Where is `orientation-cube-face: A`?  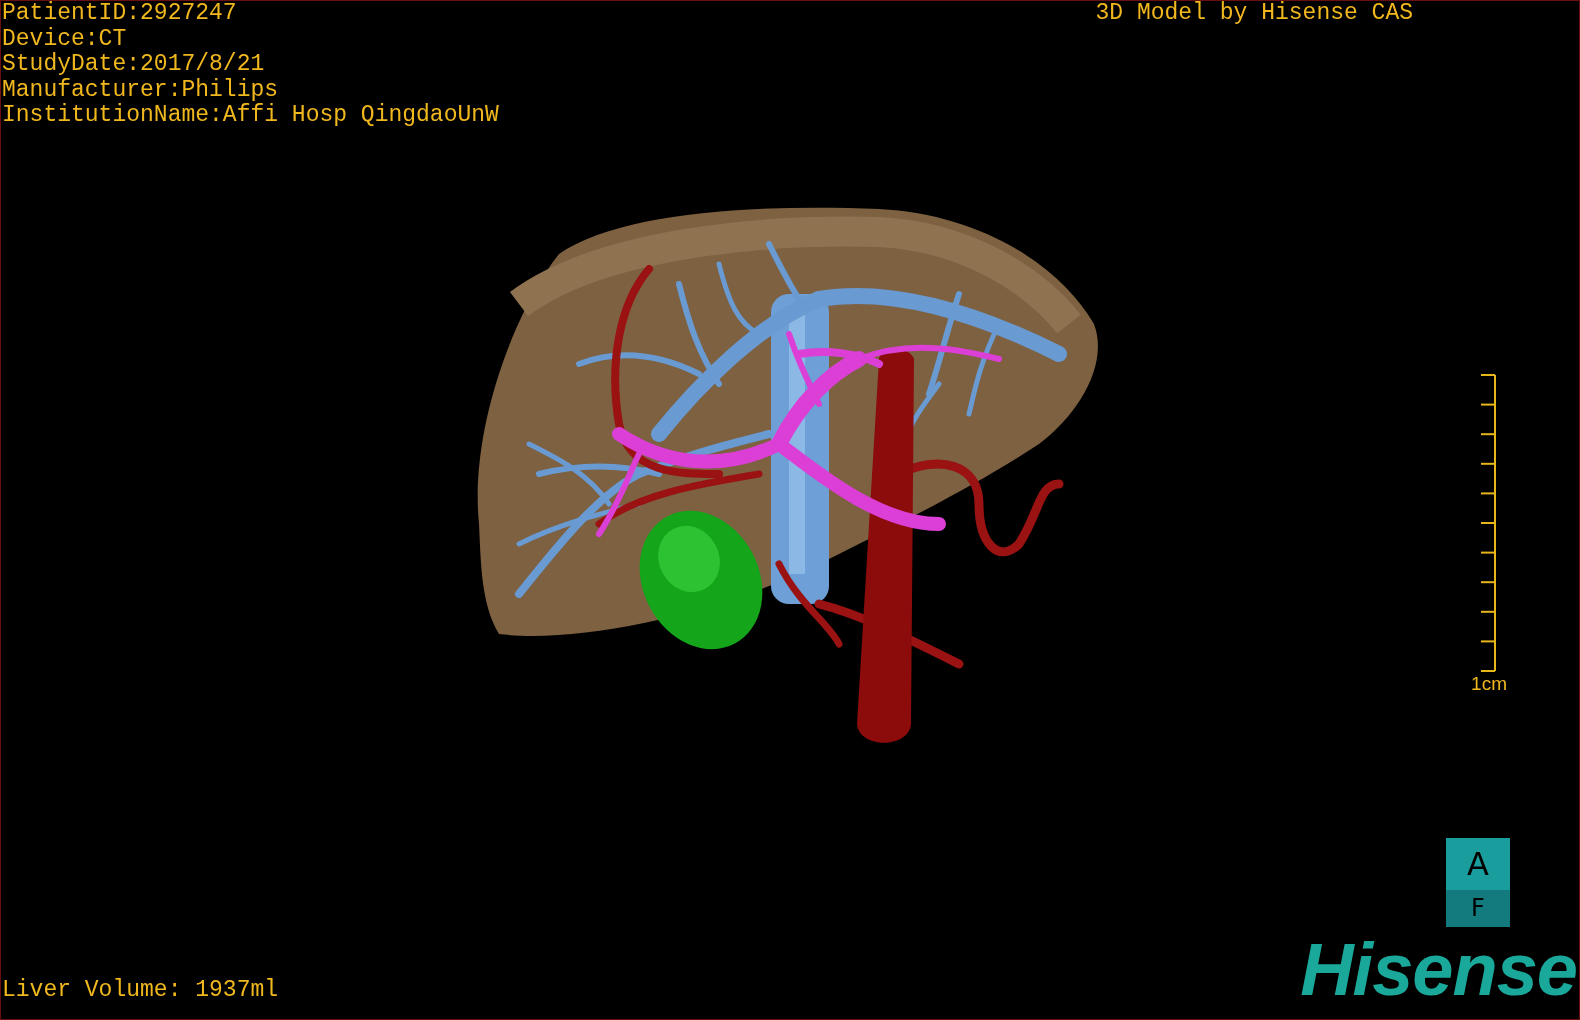
orientation-cube-face: A is located at coordinates (1478, 864).